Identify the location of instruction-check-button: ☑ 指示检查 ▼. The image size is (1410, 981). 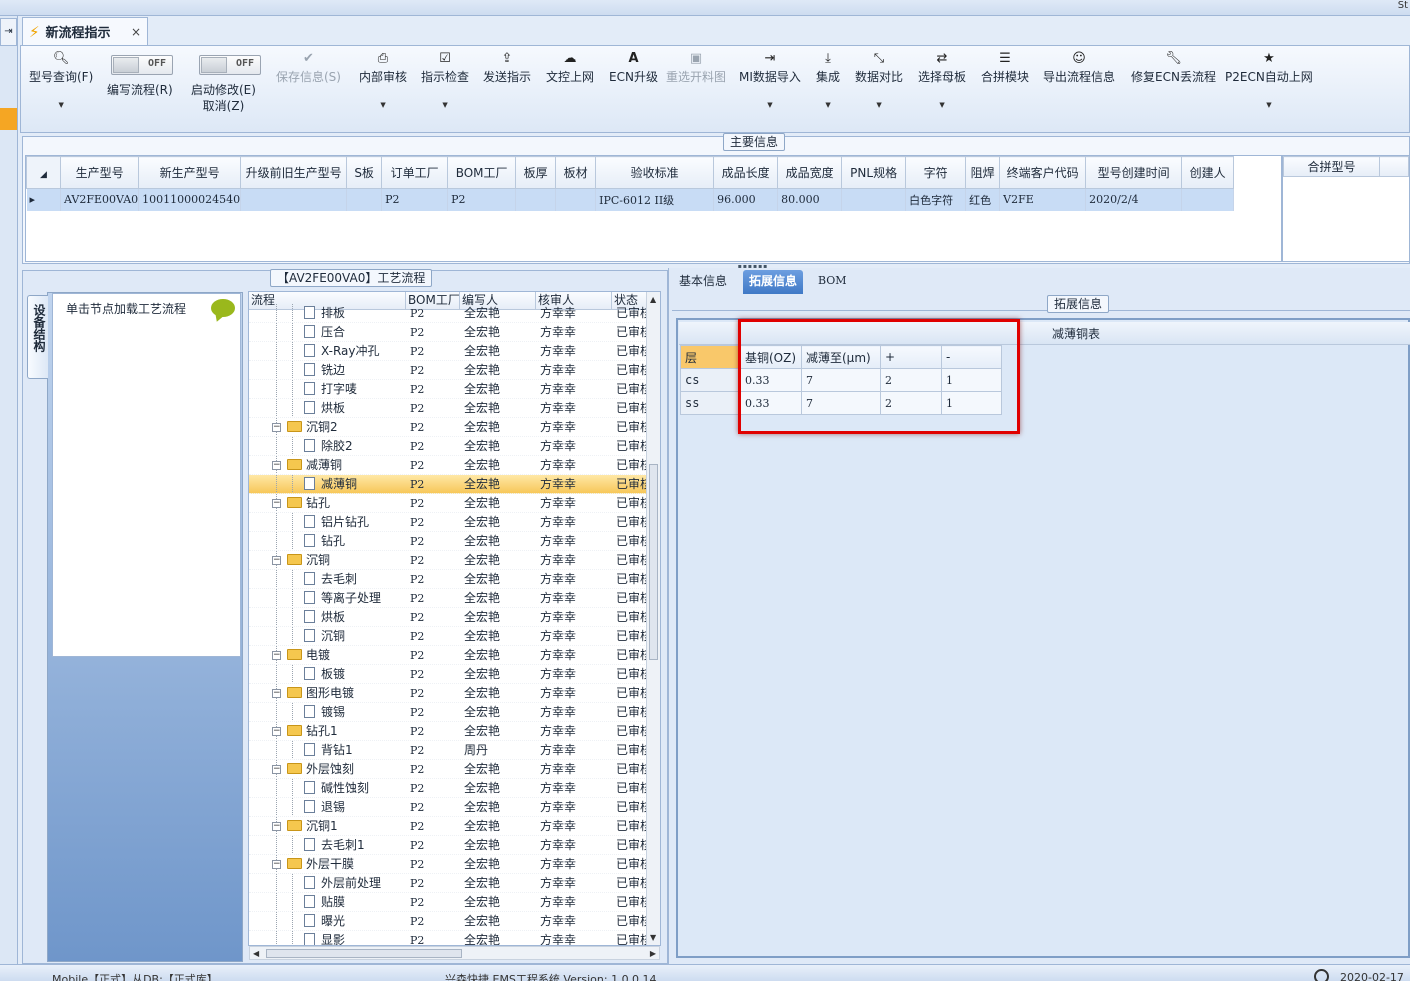
(445, 79).